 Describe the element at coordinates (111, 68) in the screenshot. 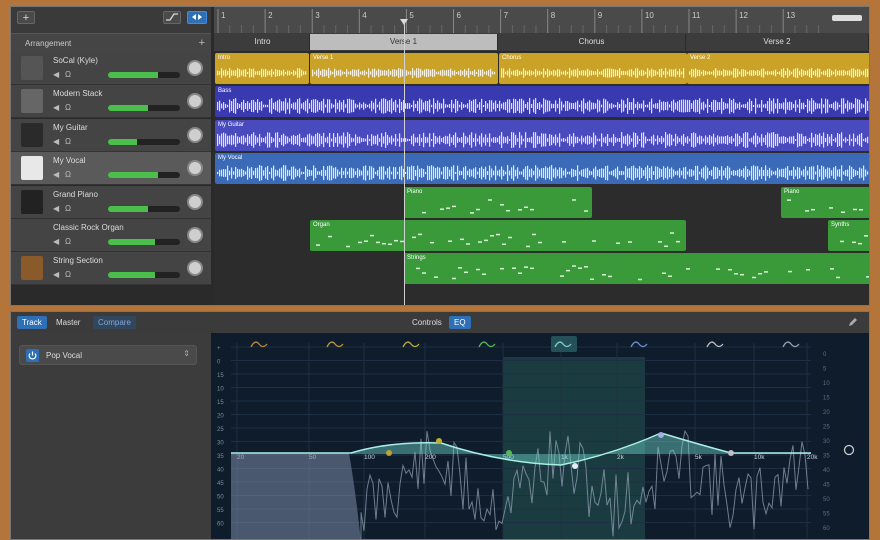

I see `track-header: SoCal (Kyle) ◀ Ω` at that location.